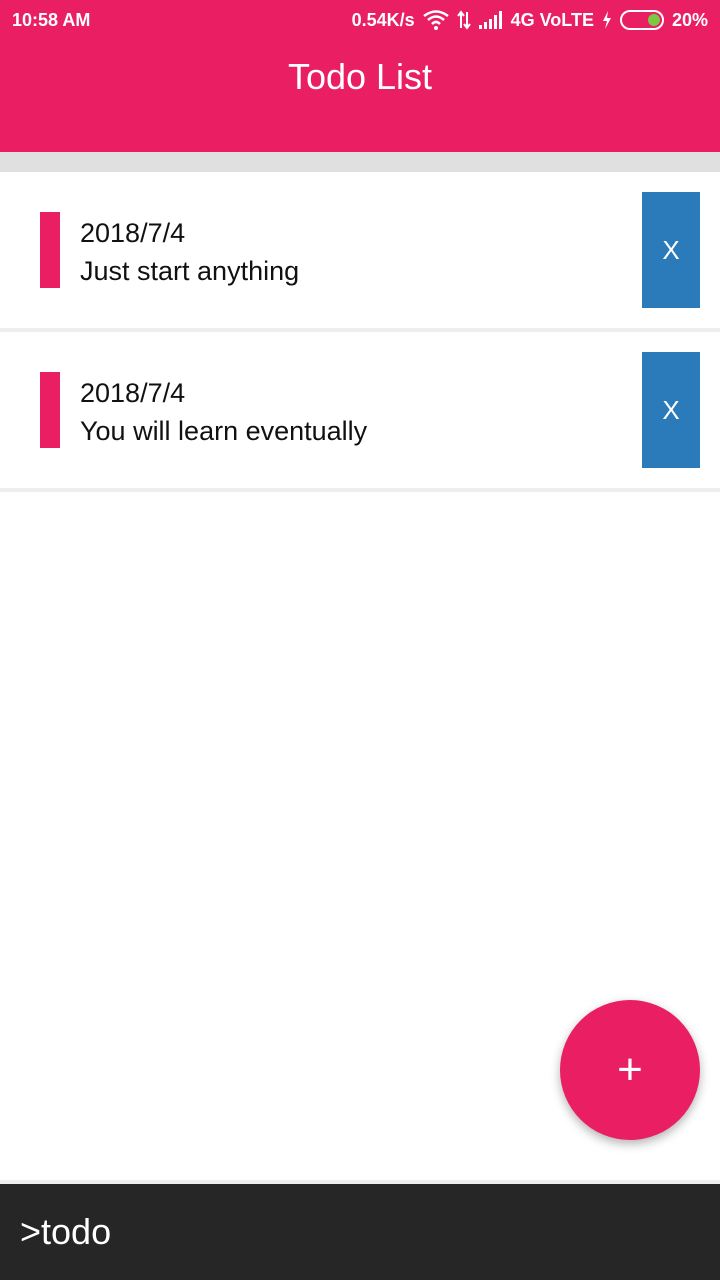  I want to click on list-item: 2018/7/4 You will learn eventually X, so click(360, 412).